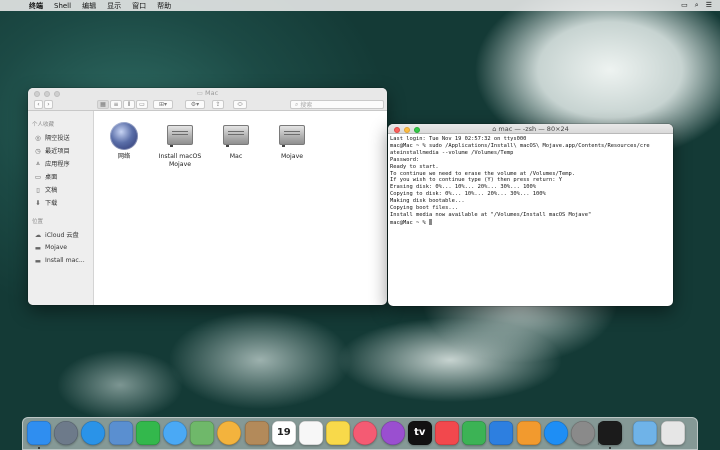  I want to click on finder-toolbar: ‹ › ▦ ≡ ⫴ ▭ ⊞▾ ⚙▾ ⇪ ⬭ ⌕ 搜索, so click(207, 104).